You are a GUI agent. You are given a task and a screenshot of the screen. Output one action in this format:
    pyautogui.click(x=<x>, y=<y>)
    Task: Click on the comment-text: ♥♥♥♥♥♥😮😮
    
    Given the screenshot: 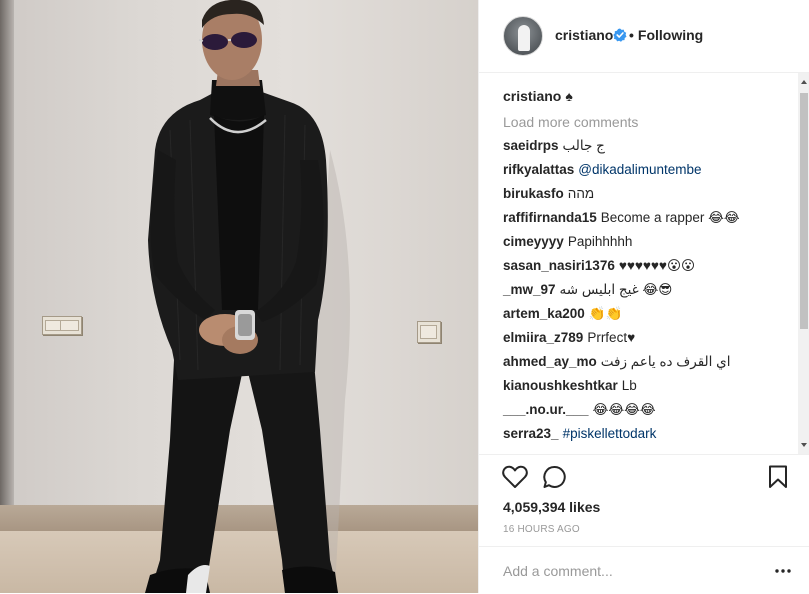 What is the action you would take?
    pyautogui.click(x=657, y=265)
    